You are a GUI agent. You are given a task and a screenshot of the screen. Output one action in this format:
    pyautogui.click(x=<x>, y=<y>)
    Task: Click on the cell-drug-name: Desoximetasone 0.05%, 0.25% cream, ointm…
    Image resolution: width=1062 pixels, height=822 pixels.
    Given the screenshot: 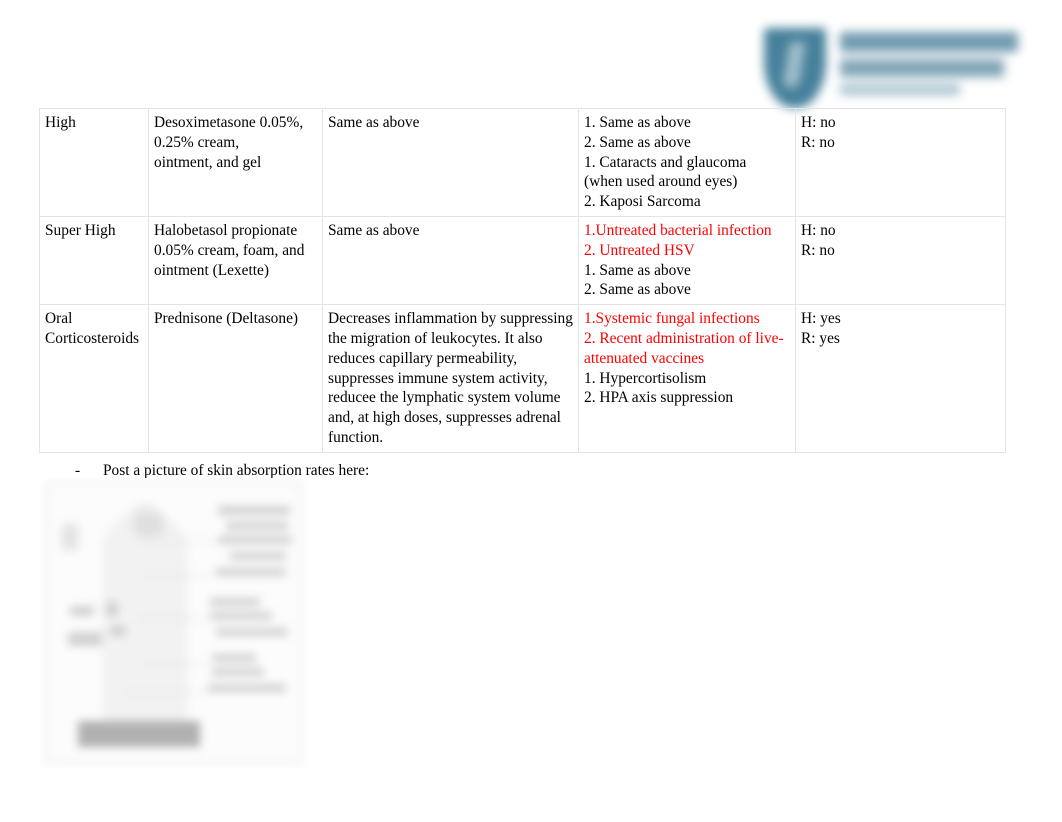 What is the action you would take?
    pyautogui.click(x=235, y=162)
    